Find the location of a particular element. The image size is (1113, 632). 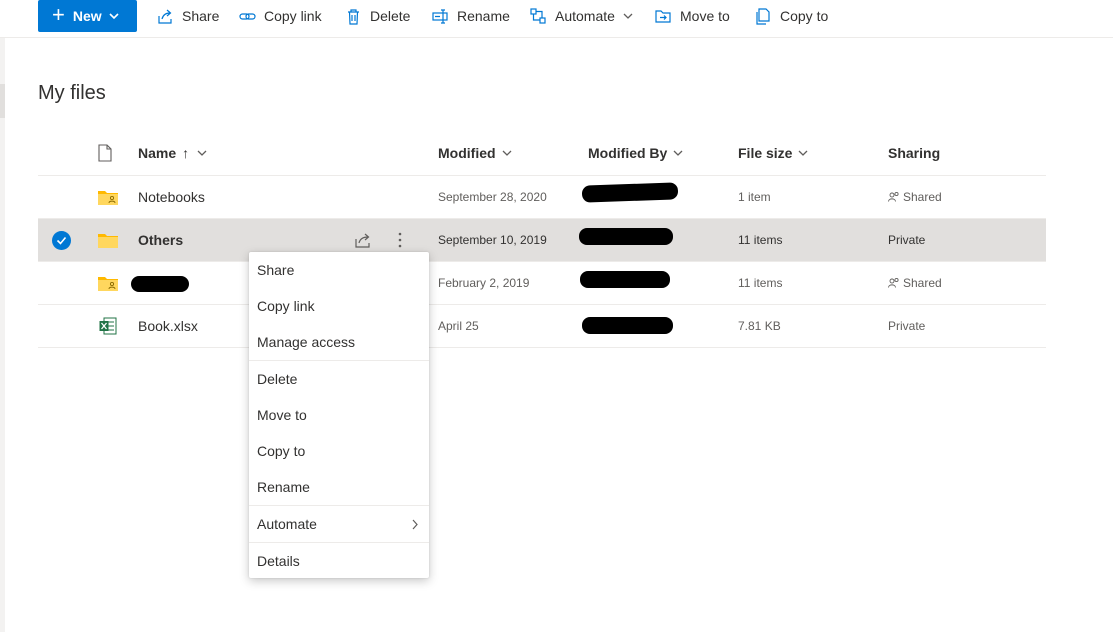

copy-link-button-label: Copy link is located at coordinates (293, 16).